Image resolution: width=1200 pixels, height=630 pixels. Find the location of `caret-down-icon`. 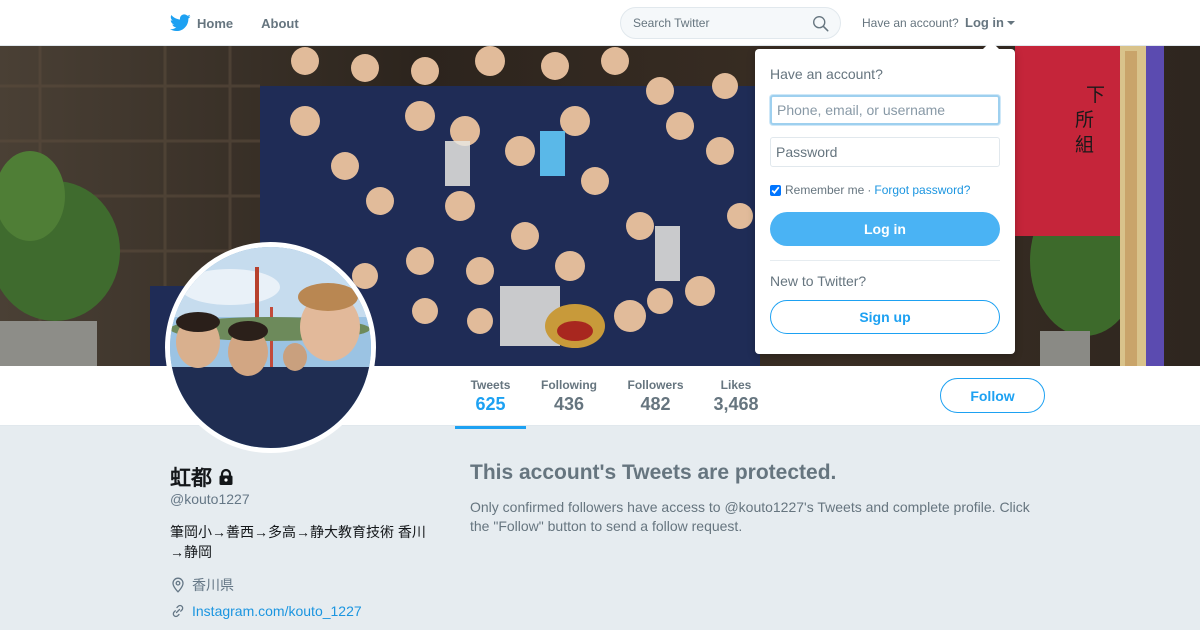

caret-down-icon is located at coordinates (1011, 22).